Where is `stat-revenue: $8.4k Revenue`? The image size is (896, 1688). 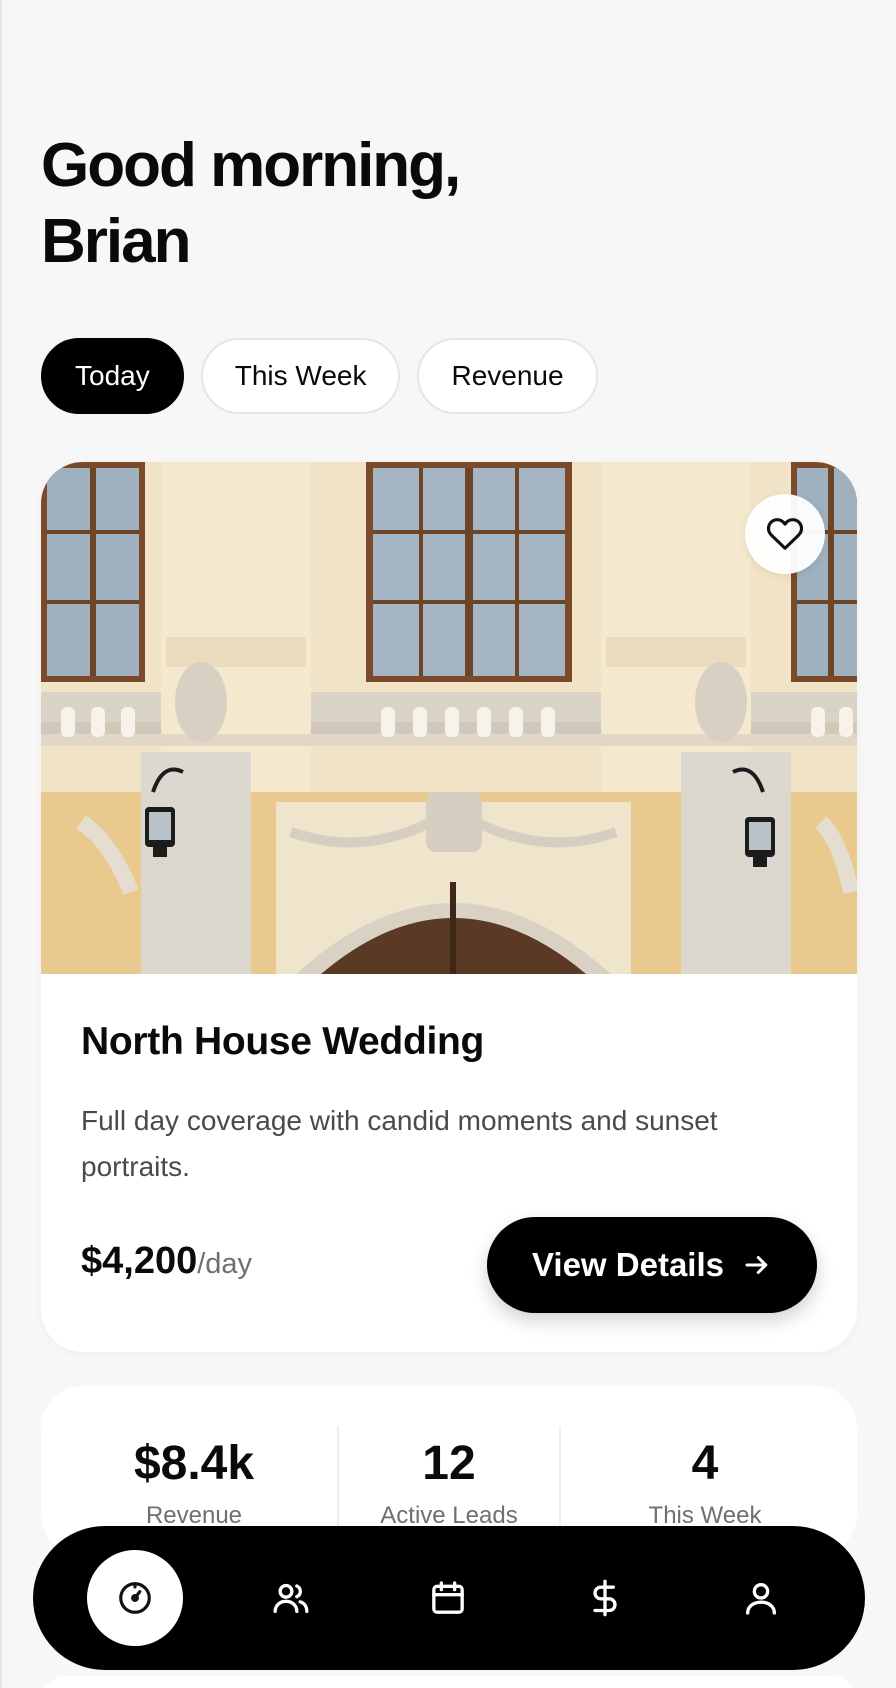
stat-revenue: $8.4k Revenue is located at coordinates (194, 1483).